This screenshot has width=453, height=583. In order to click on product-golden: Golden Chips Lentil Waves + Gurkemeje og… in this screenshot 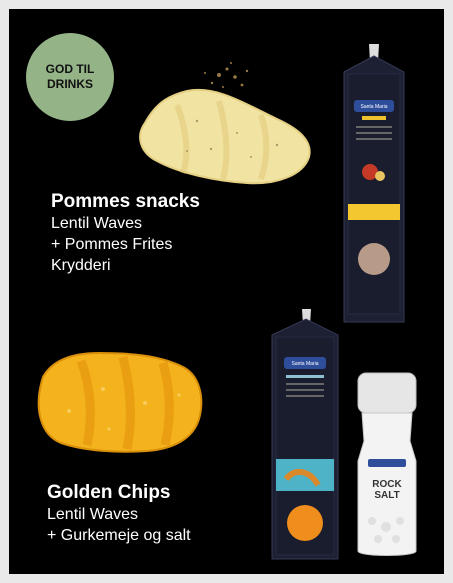, I will do `click(119, 513)`.